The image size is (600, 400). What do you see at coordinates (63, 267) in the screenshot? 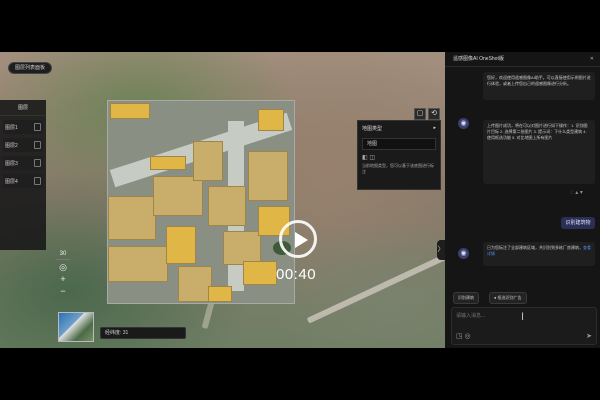
I see `locate-icon: ◎` at bounding box center [63, 267].